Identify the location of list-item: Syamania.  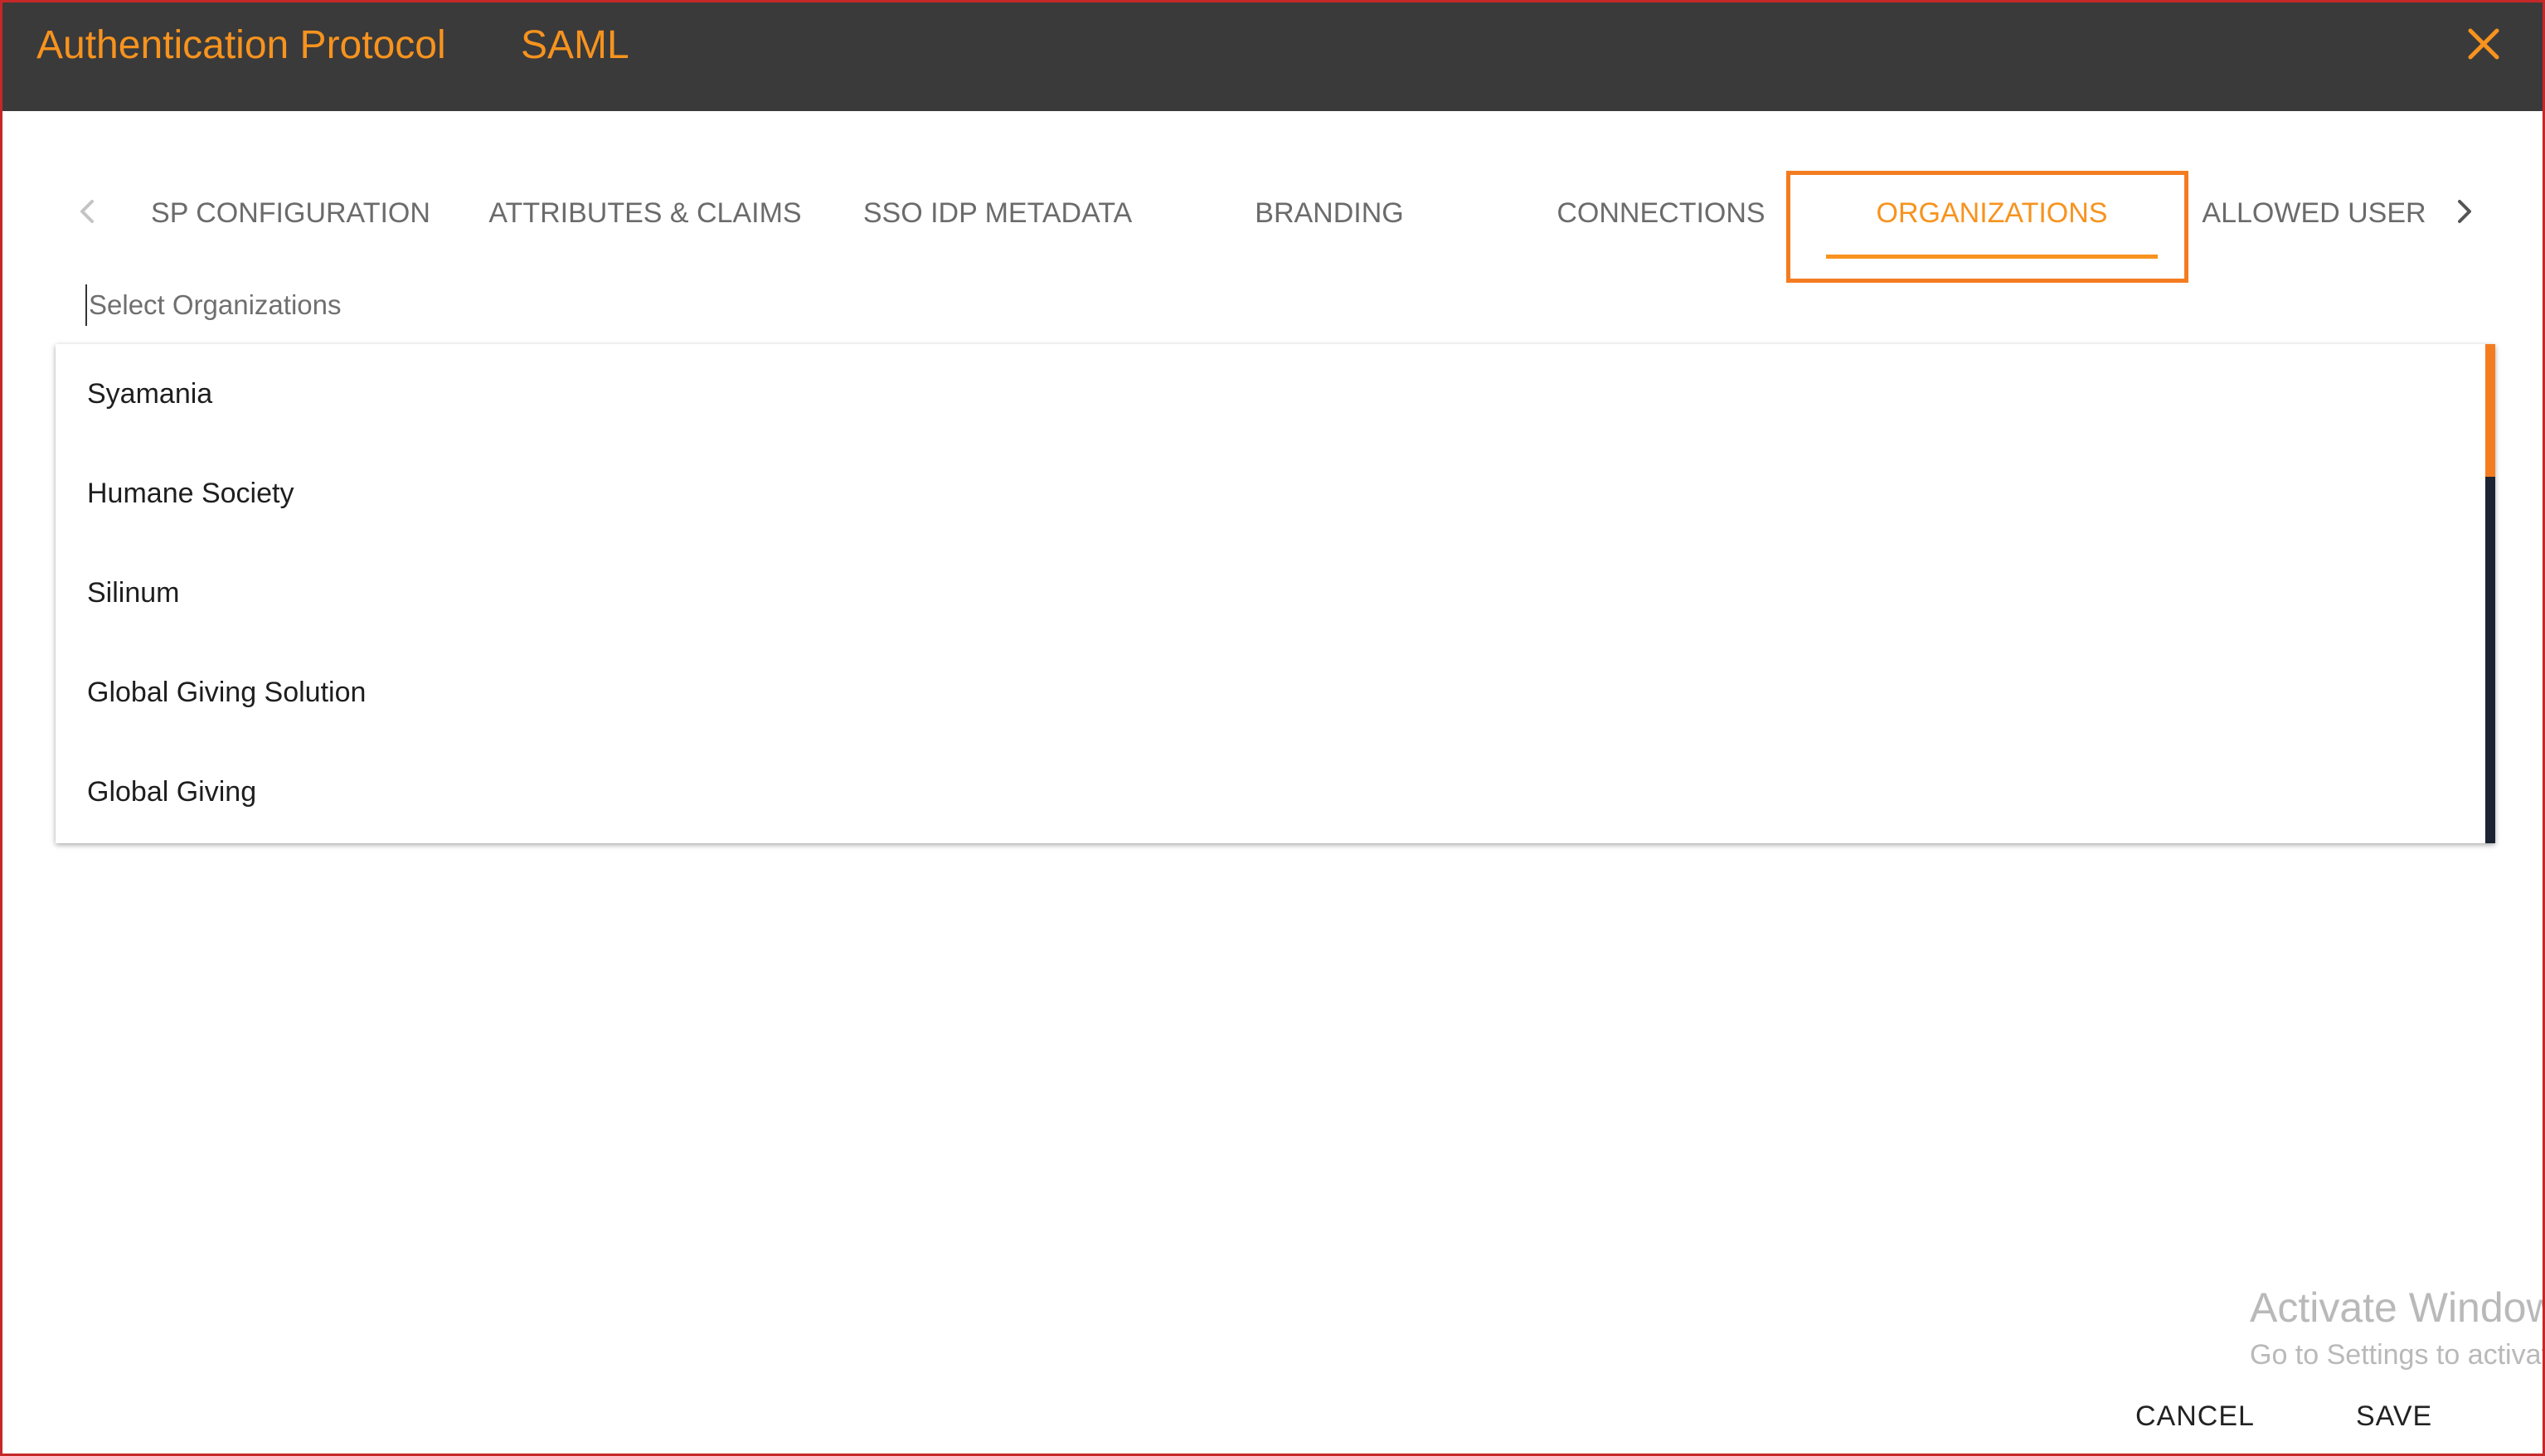
(1268, 394).